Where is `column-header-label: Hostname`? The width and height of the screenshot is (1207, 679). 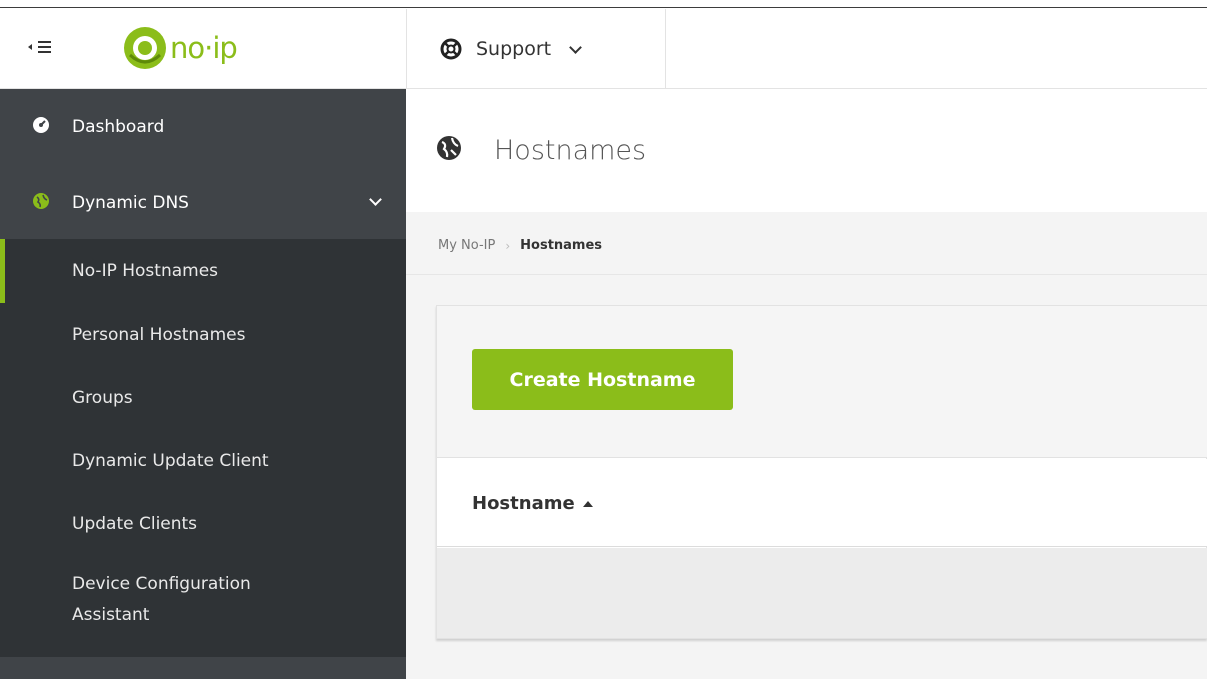
column-header-label: Hostname is located at coordinates (523, 503).